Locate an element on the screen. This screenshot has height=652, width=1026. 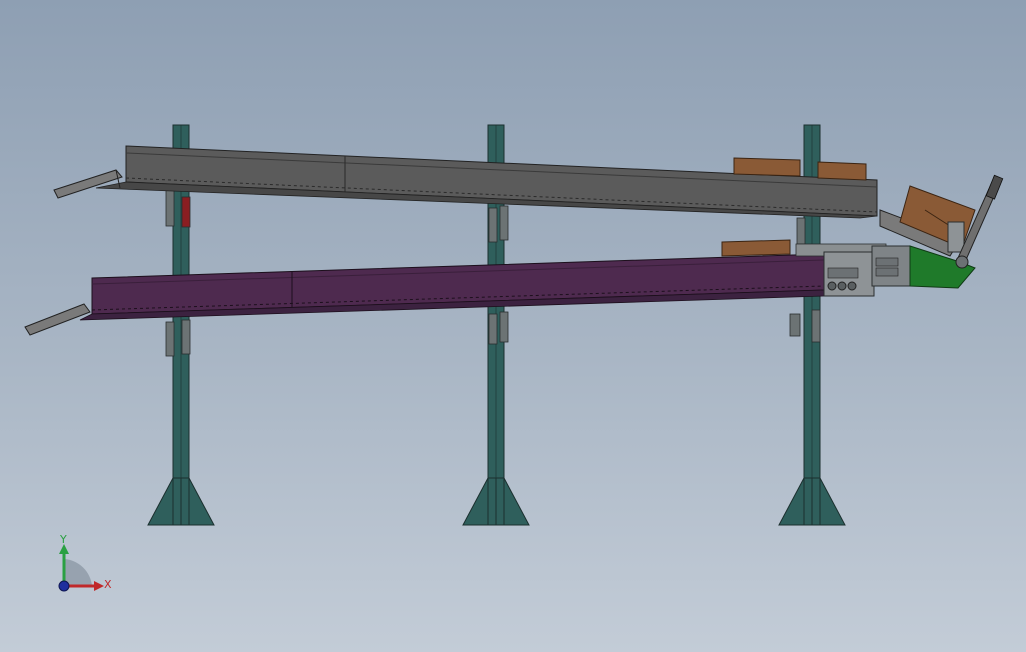
x-axis-label: X is located at coordinates (108, 584).